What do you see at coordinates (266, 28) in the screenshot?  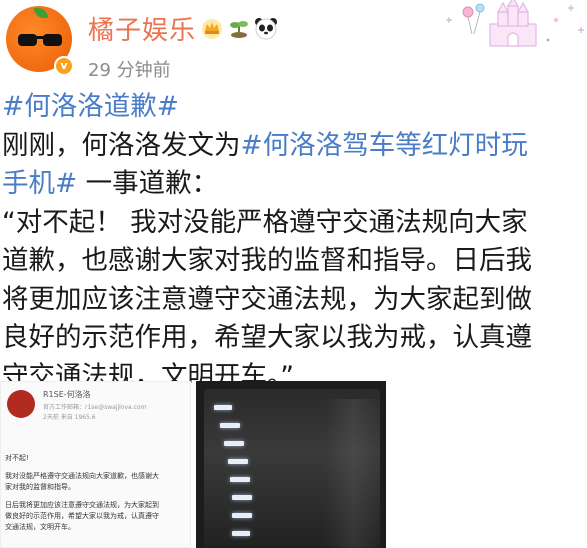 I see `panda-badge-icon` at bounding box center [266, 28].